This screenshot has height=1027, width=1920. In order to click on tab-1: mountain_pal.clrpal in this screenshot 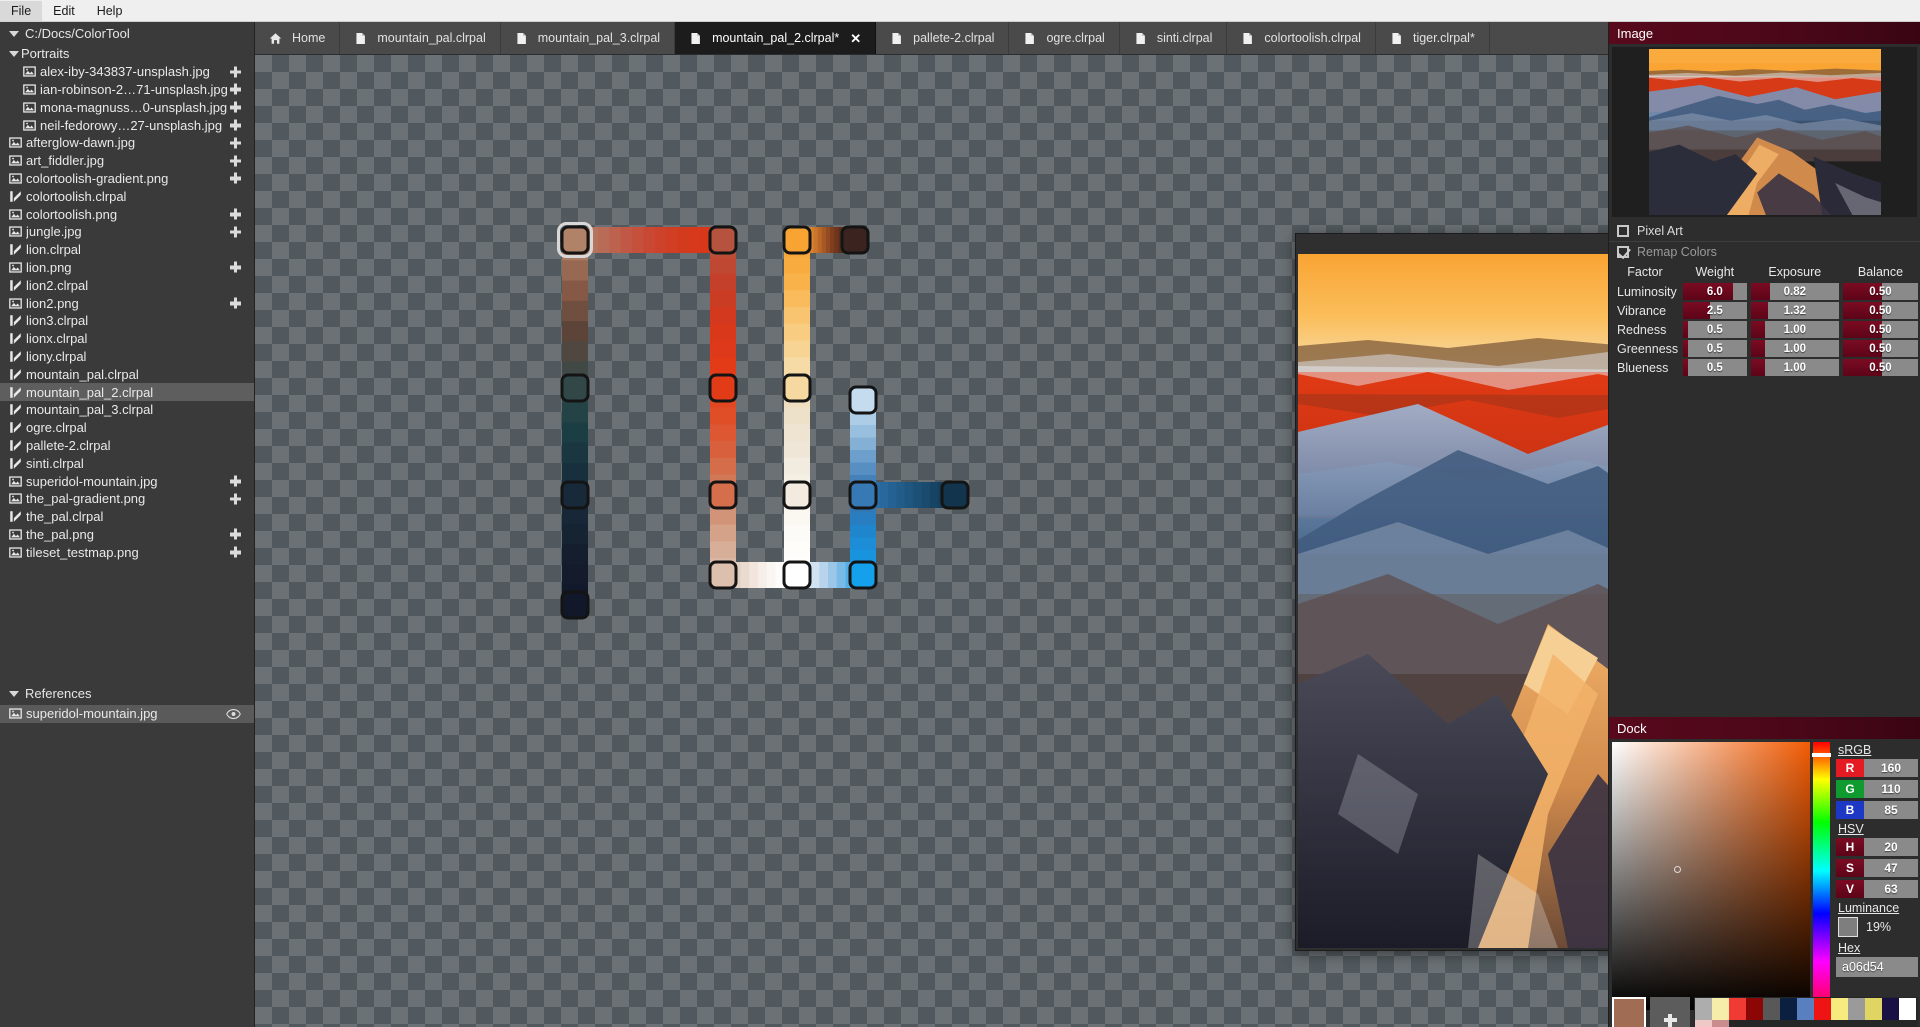, I will do `click(420, 38)`.